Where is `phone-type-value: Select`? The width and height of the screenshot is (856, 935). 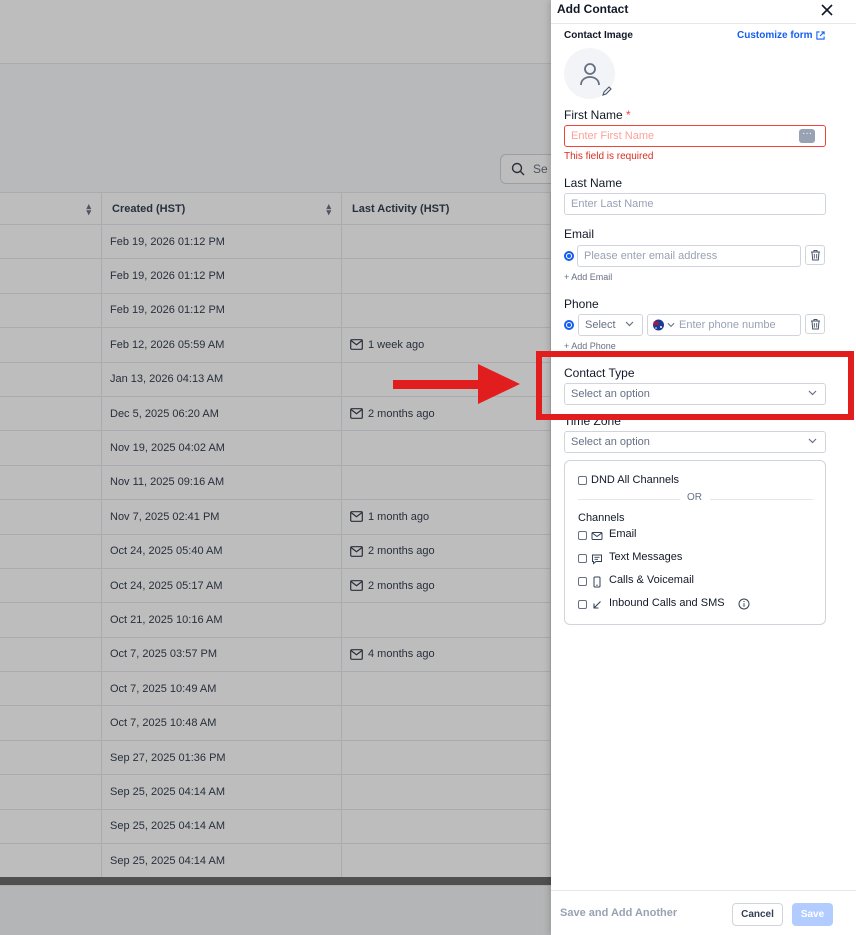
phone-type-value: Select is located at coordinates (600, 325).